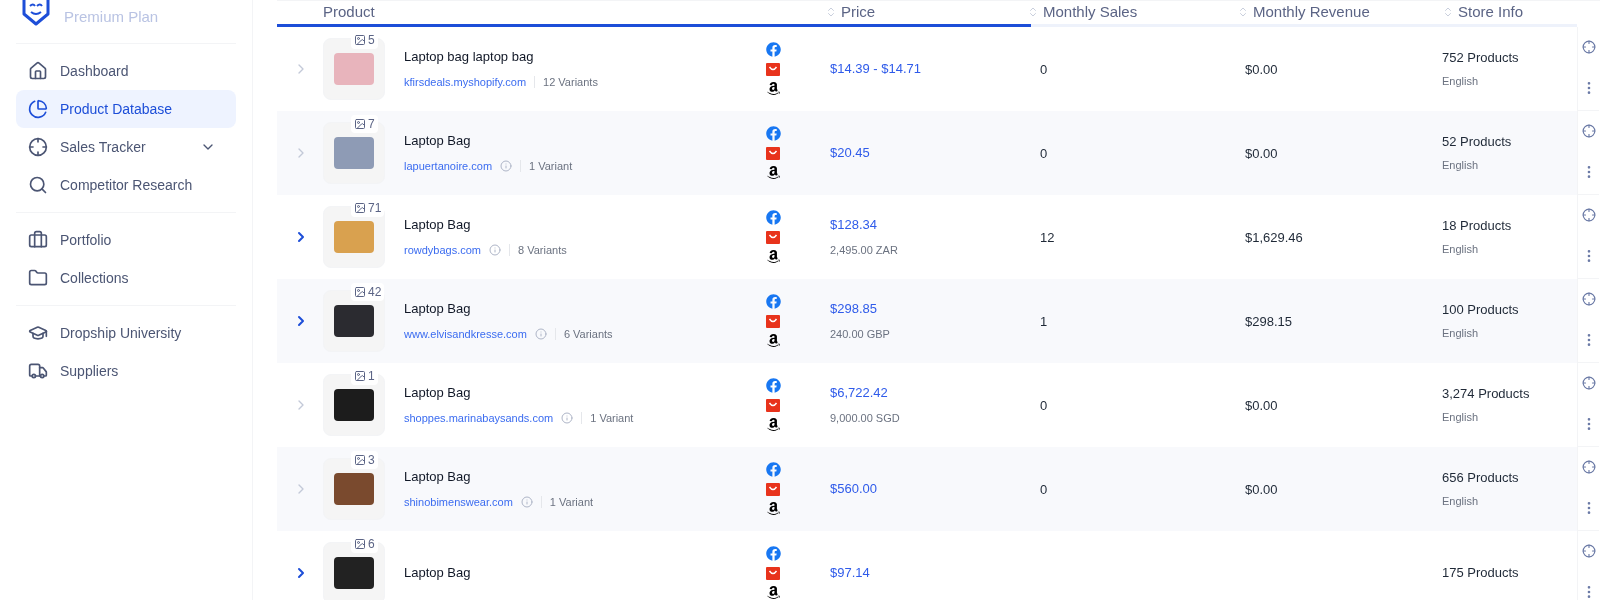 This screenshot has width=1600, height=600. Describe the element at coordinates (458, 502) in the screenshot. I see `store-link: shinobimenswear.com` at that location.